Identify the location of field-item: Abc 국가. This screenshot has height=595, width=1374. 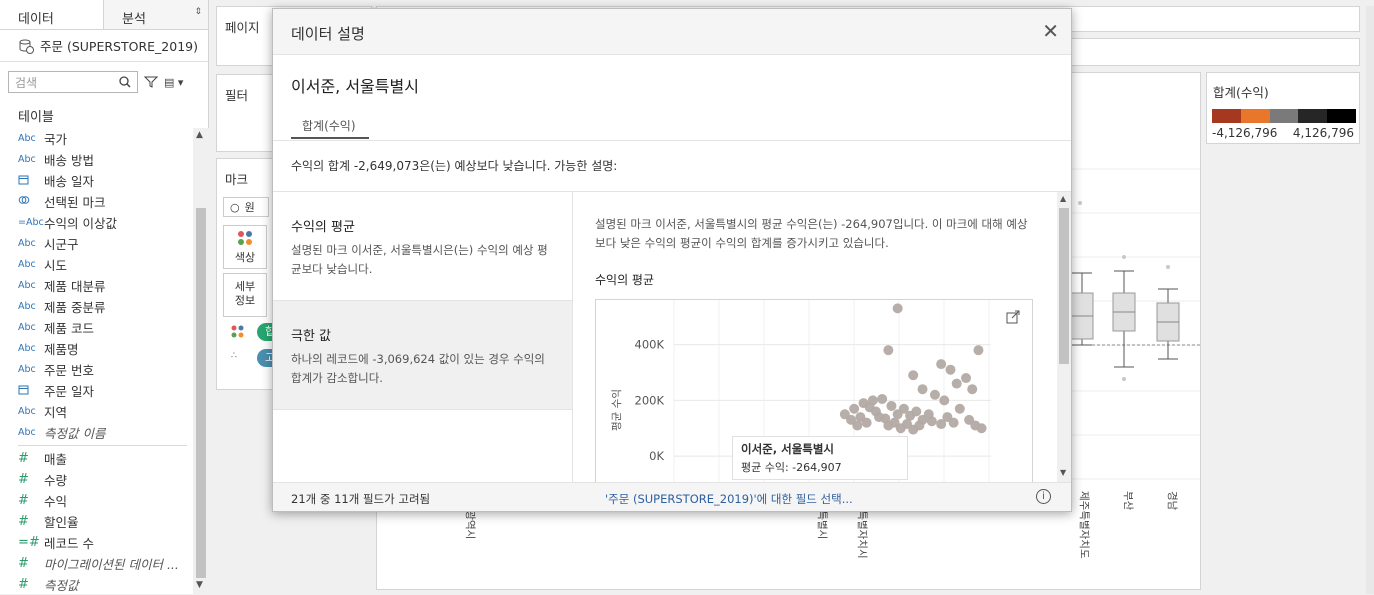
(96, 138).